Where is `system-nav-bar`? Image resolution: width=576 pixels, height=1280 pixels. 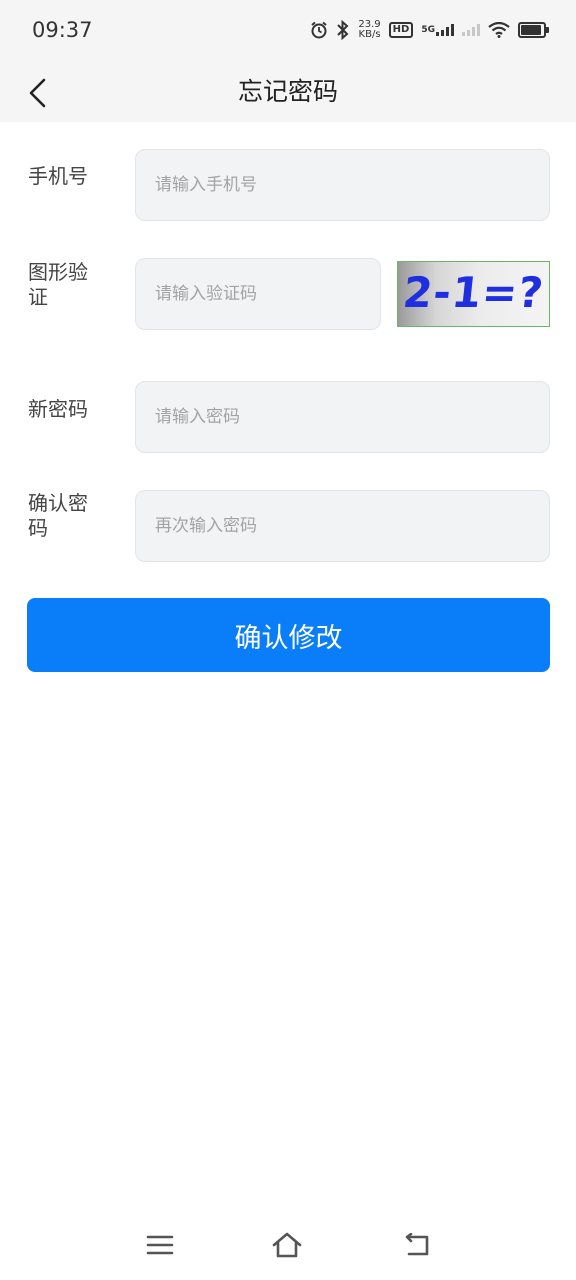
system-nav-bar is located at coordinates (288, 1245).